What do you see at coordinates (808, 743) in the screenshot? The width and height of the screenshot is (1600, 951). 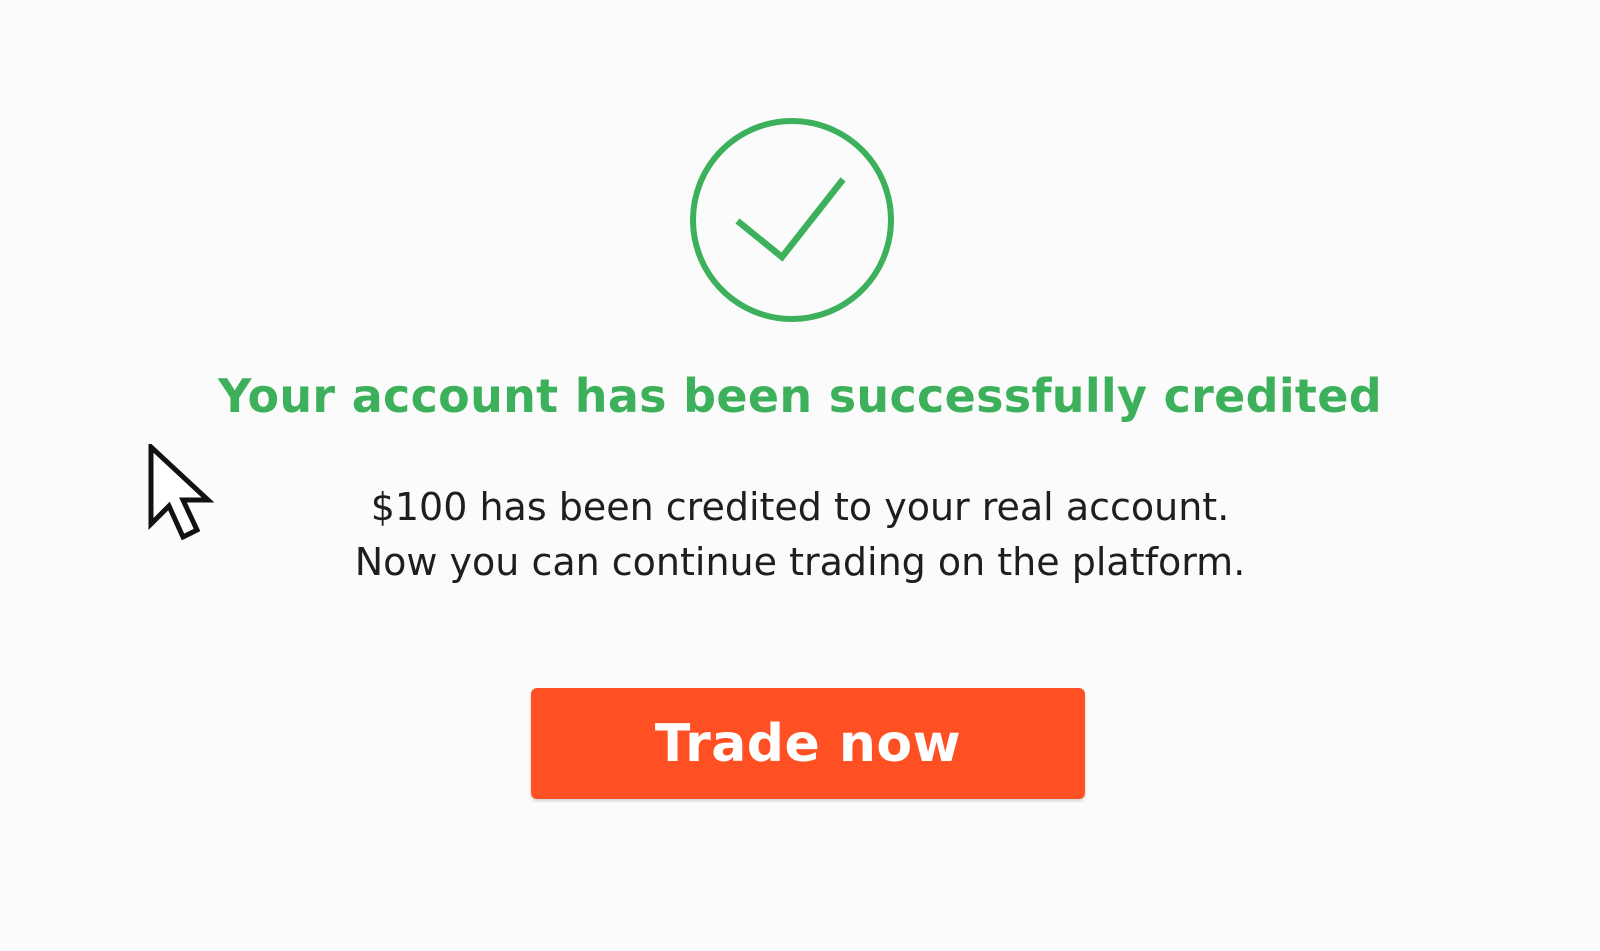 I see `trade-now-button: Trade now` at bounding box center [808, 743].